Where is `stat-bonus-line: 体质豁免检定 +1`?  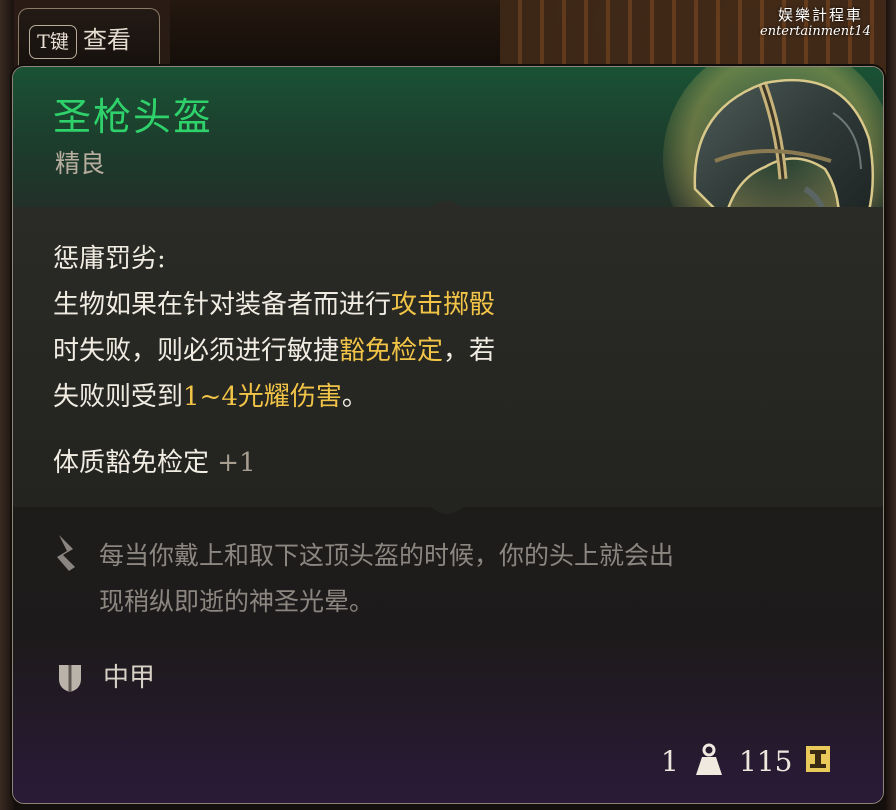
stat-bonus-line: 体质豁免检定 +1 is located at coordinates (154, 463).